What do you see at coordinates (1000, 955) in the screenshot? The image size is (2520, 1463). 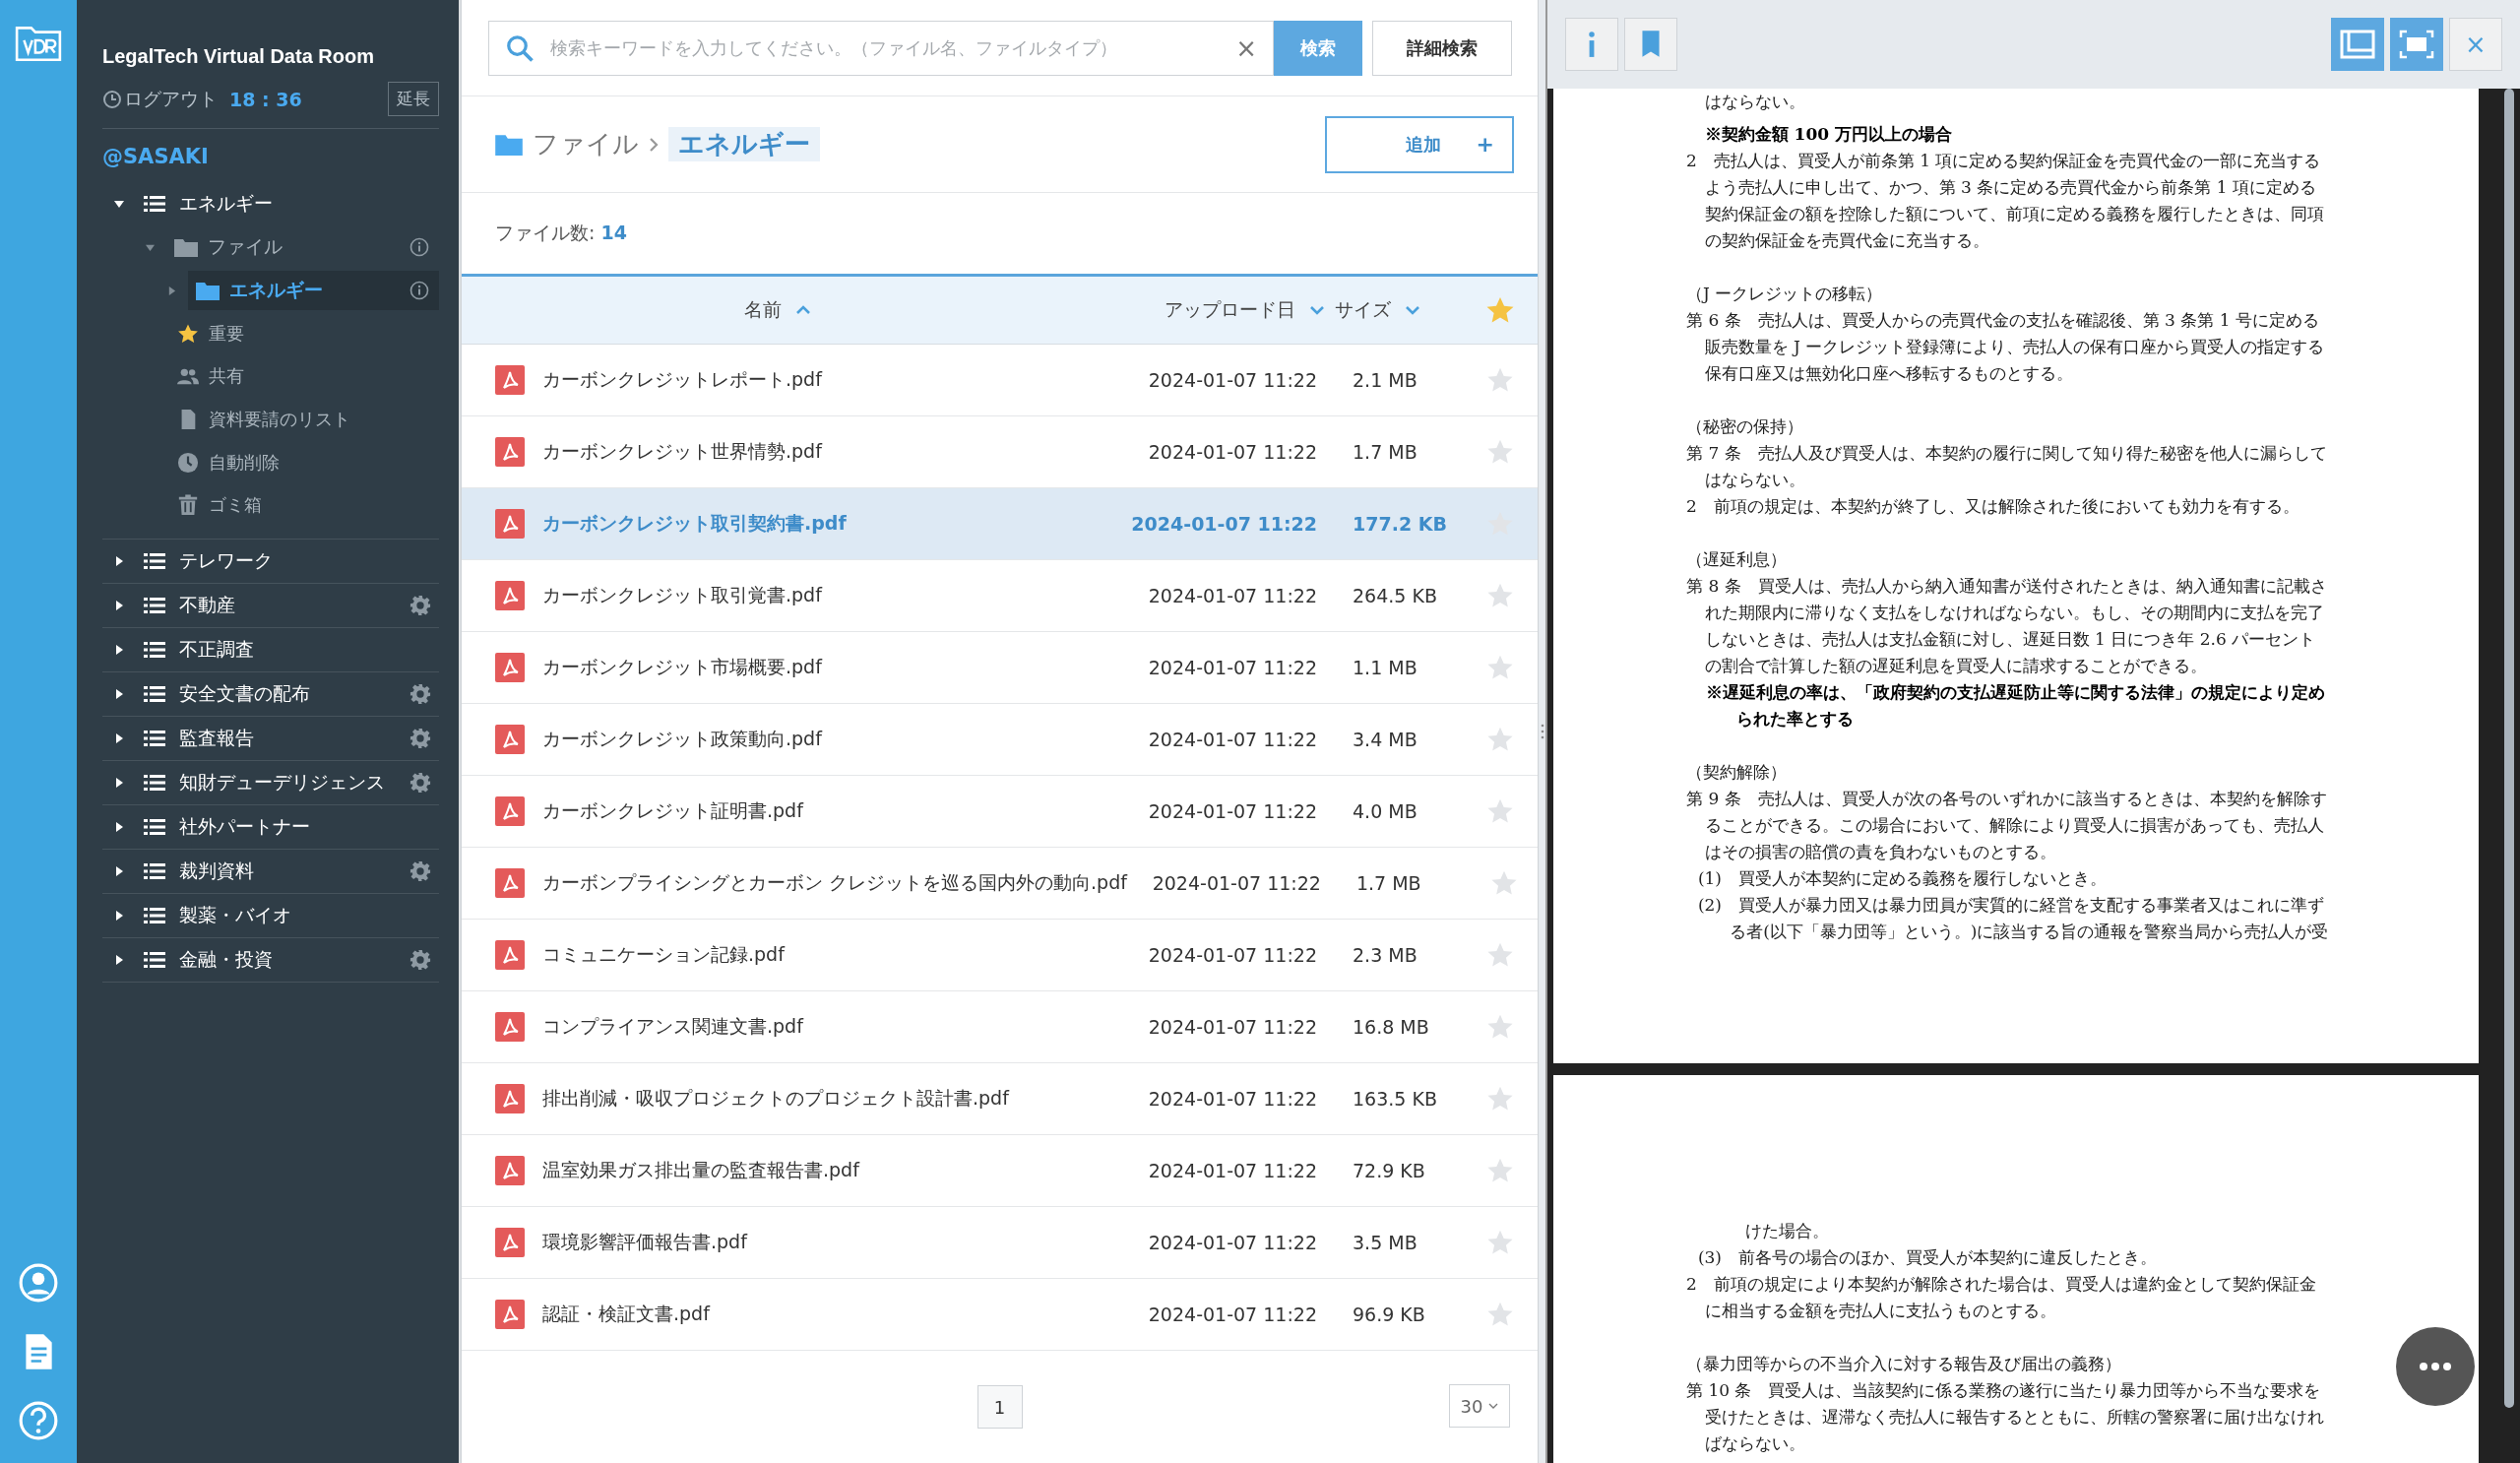 I see `file-row: コミュニケーション記録.pdf 2024-01-07 11:22 2.3 MB` at bounding box center [1000, 955].